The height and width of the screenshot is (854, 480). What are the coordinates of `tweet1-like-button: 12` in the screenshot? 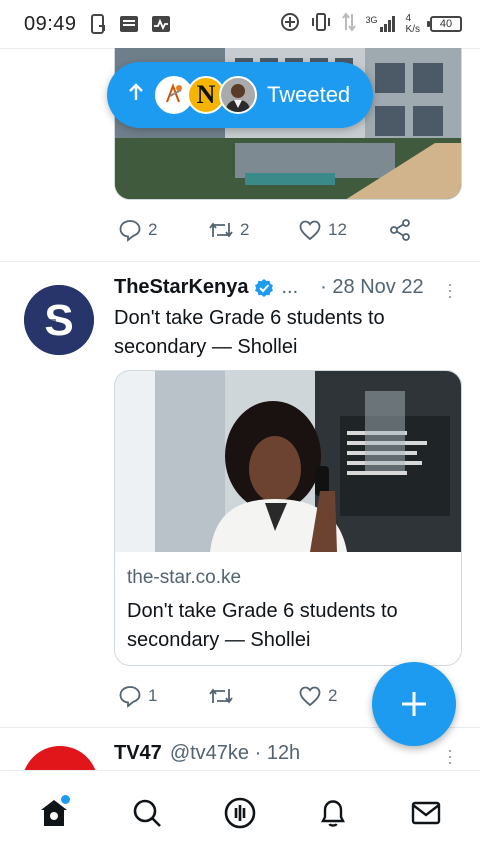 It's located at (343, 230).